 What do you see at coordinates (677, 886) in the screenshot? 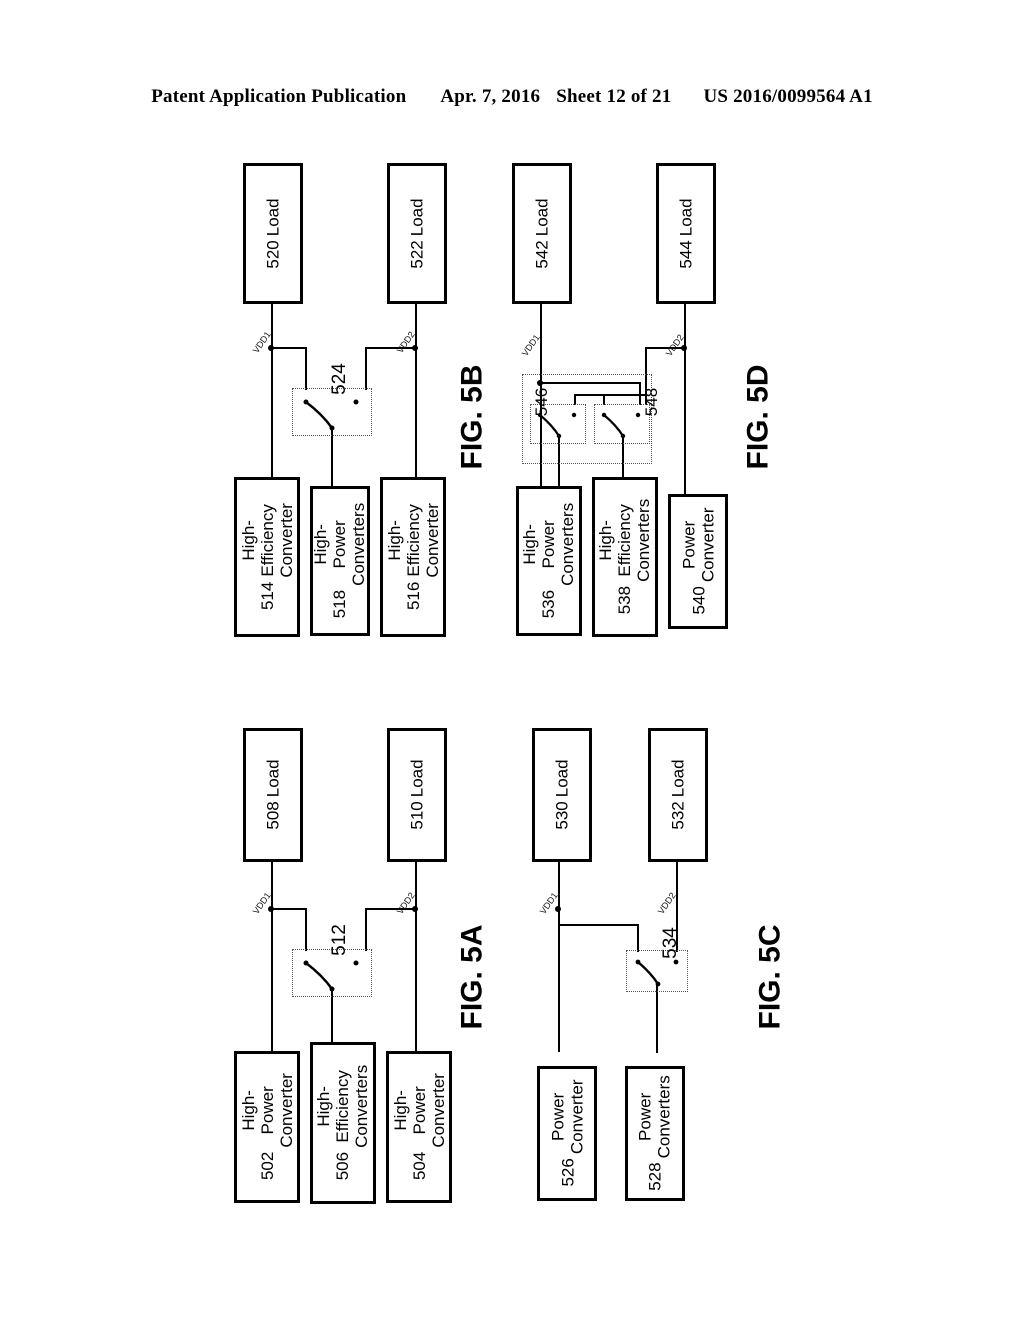
I see `net-wire-vdd2-5c` at bounding box center [677, 886].